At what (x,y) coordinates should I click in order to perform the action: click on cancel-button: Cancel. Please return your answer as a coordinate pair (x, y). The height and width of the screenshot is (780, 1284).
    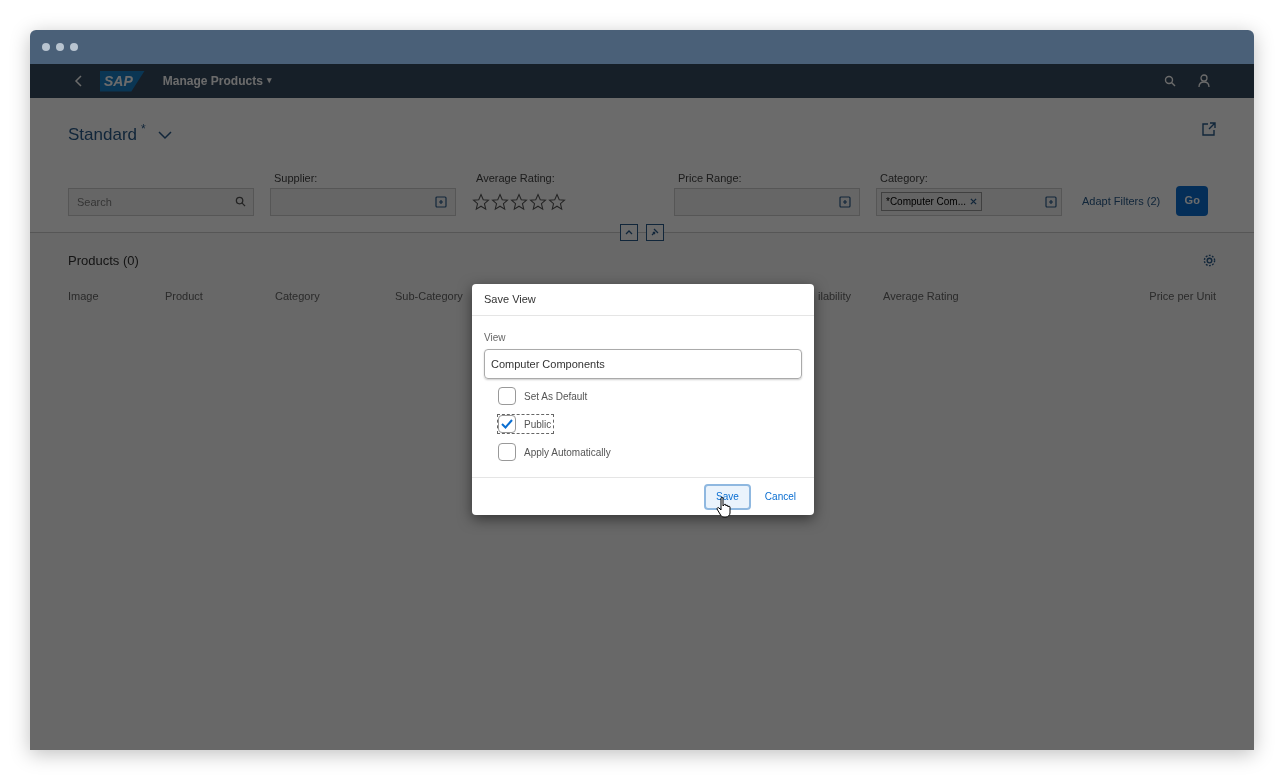
    Looking at the image, I should click on (780, 496).